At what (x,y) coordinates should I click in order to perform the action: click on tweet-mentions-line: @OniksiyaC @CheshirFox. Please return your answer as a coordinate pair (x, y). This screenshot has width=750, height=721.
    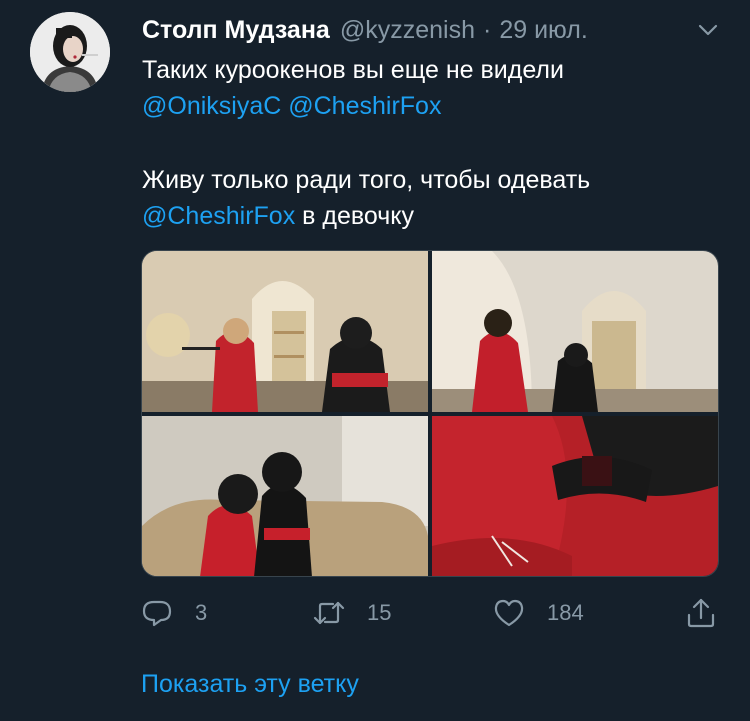
    Looking at the image, I should click on (432, 106).